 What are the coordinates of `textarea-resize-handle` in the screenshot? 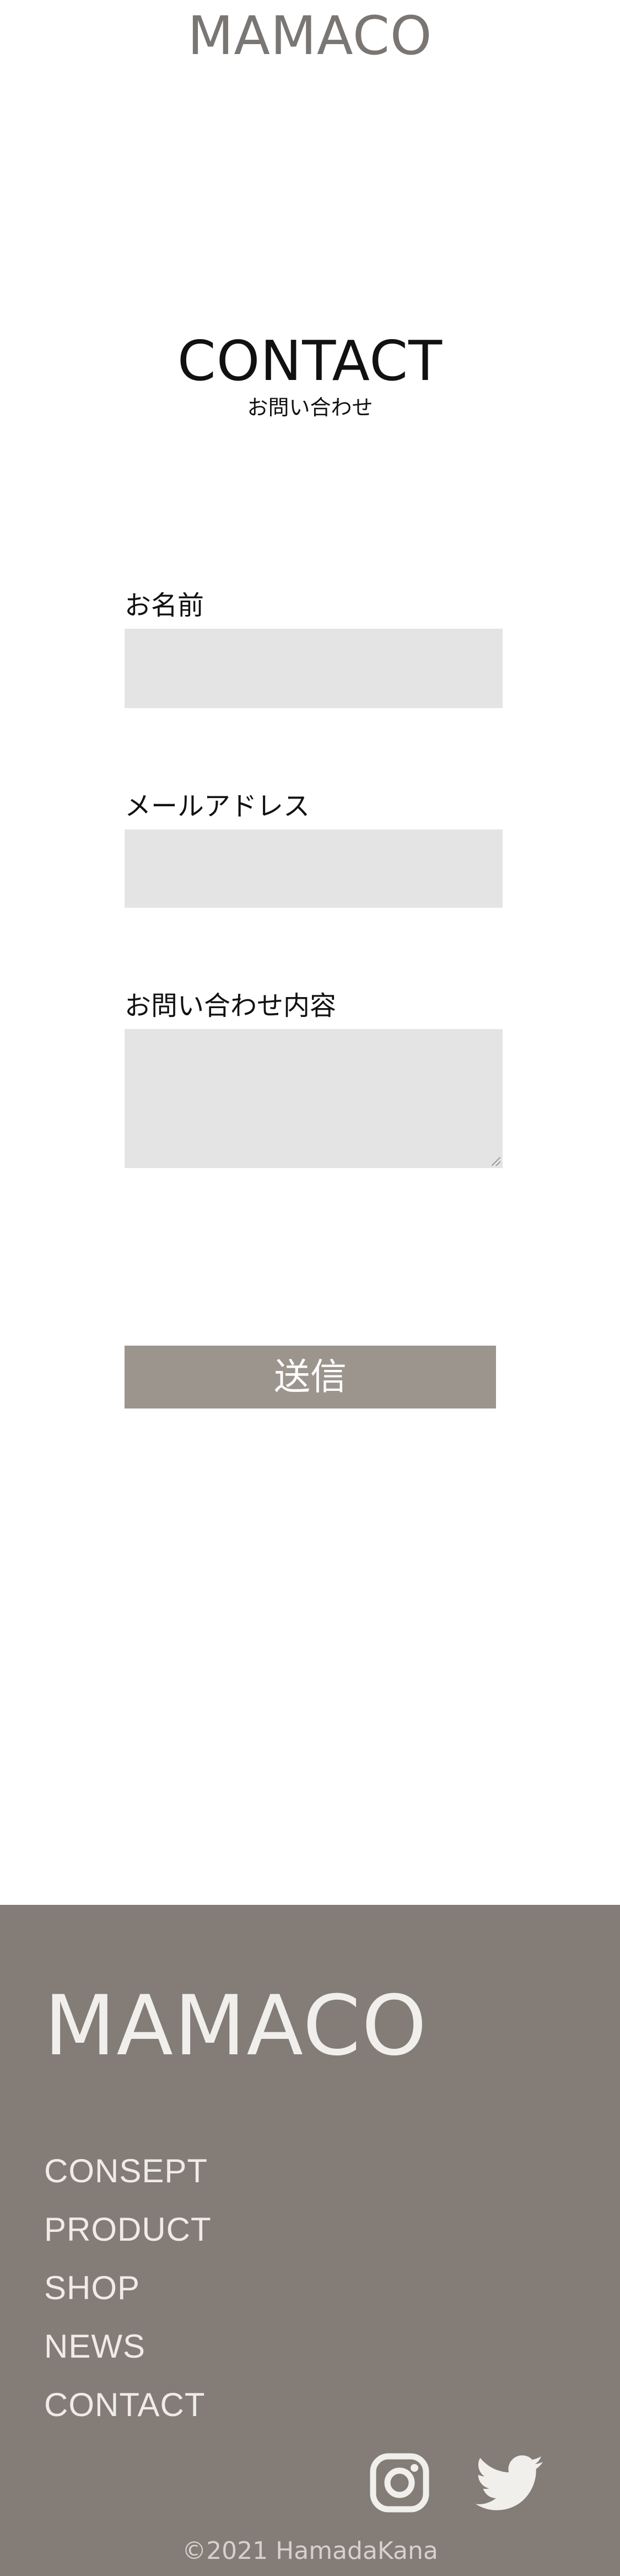 It's located at (496, 1161).